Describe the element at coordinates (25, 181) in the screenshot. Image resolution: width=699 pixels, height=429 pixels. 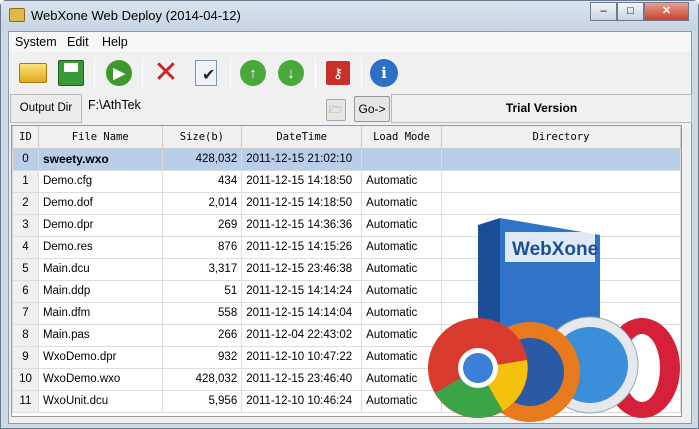
I see `cell-id: 1` at that location.